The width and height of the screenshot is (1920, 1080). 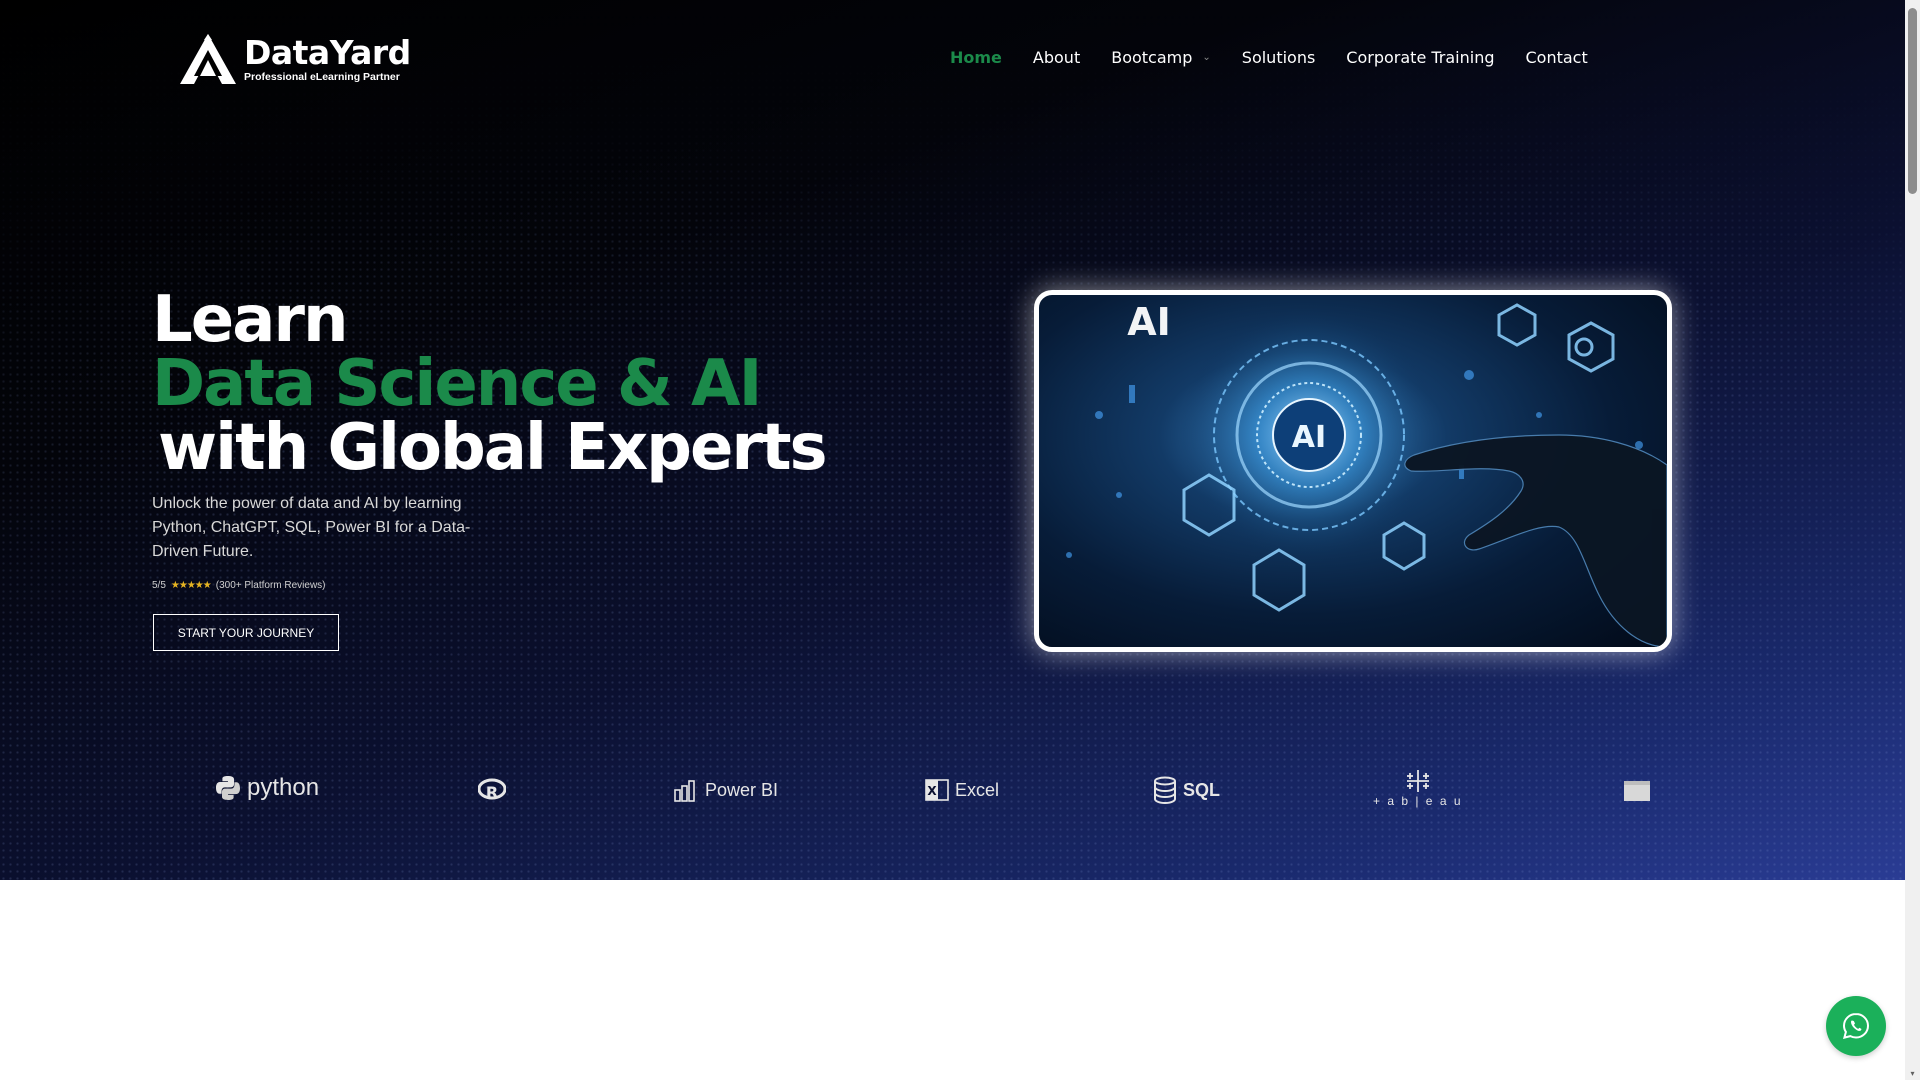 What do you see at coordinates (228, 788) in the screenshot?
I see `python-icon` at bounding box center [228, 788].